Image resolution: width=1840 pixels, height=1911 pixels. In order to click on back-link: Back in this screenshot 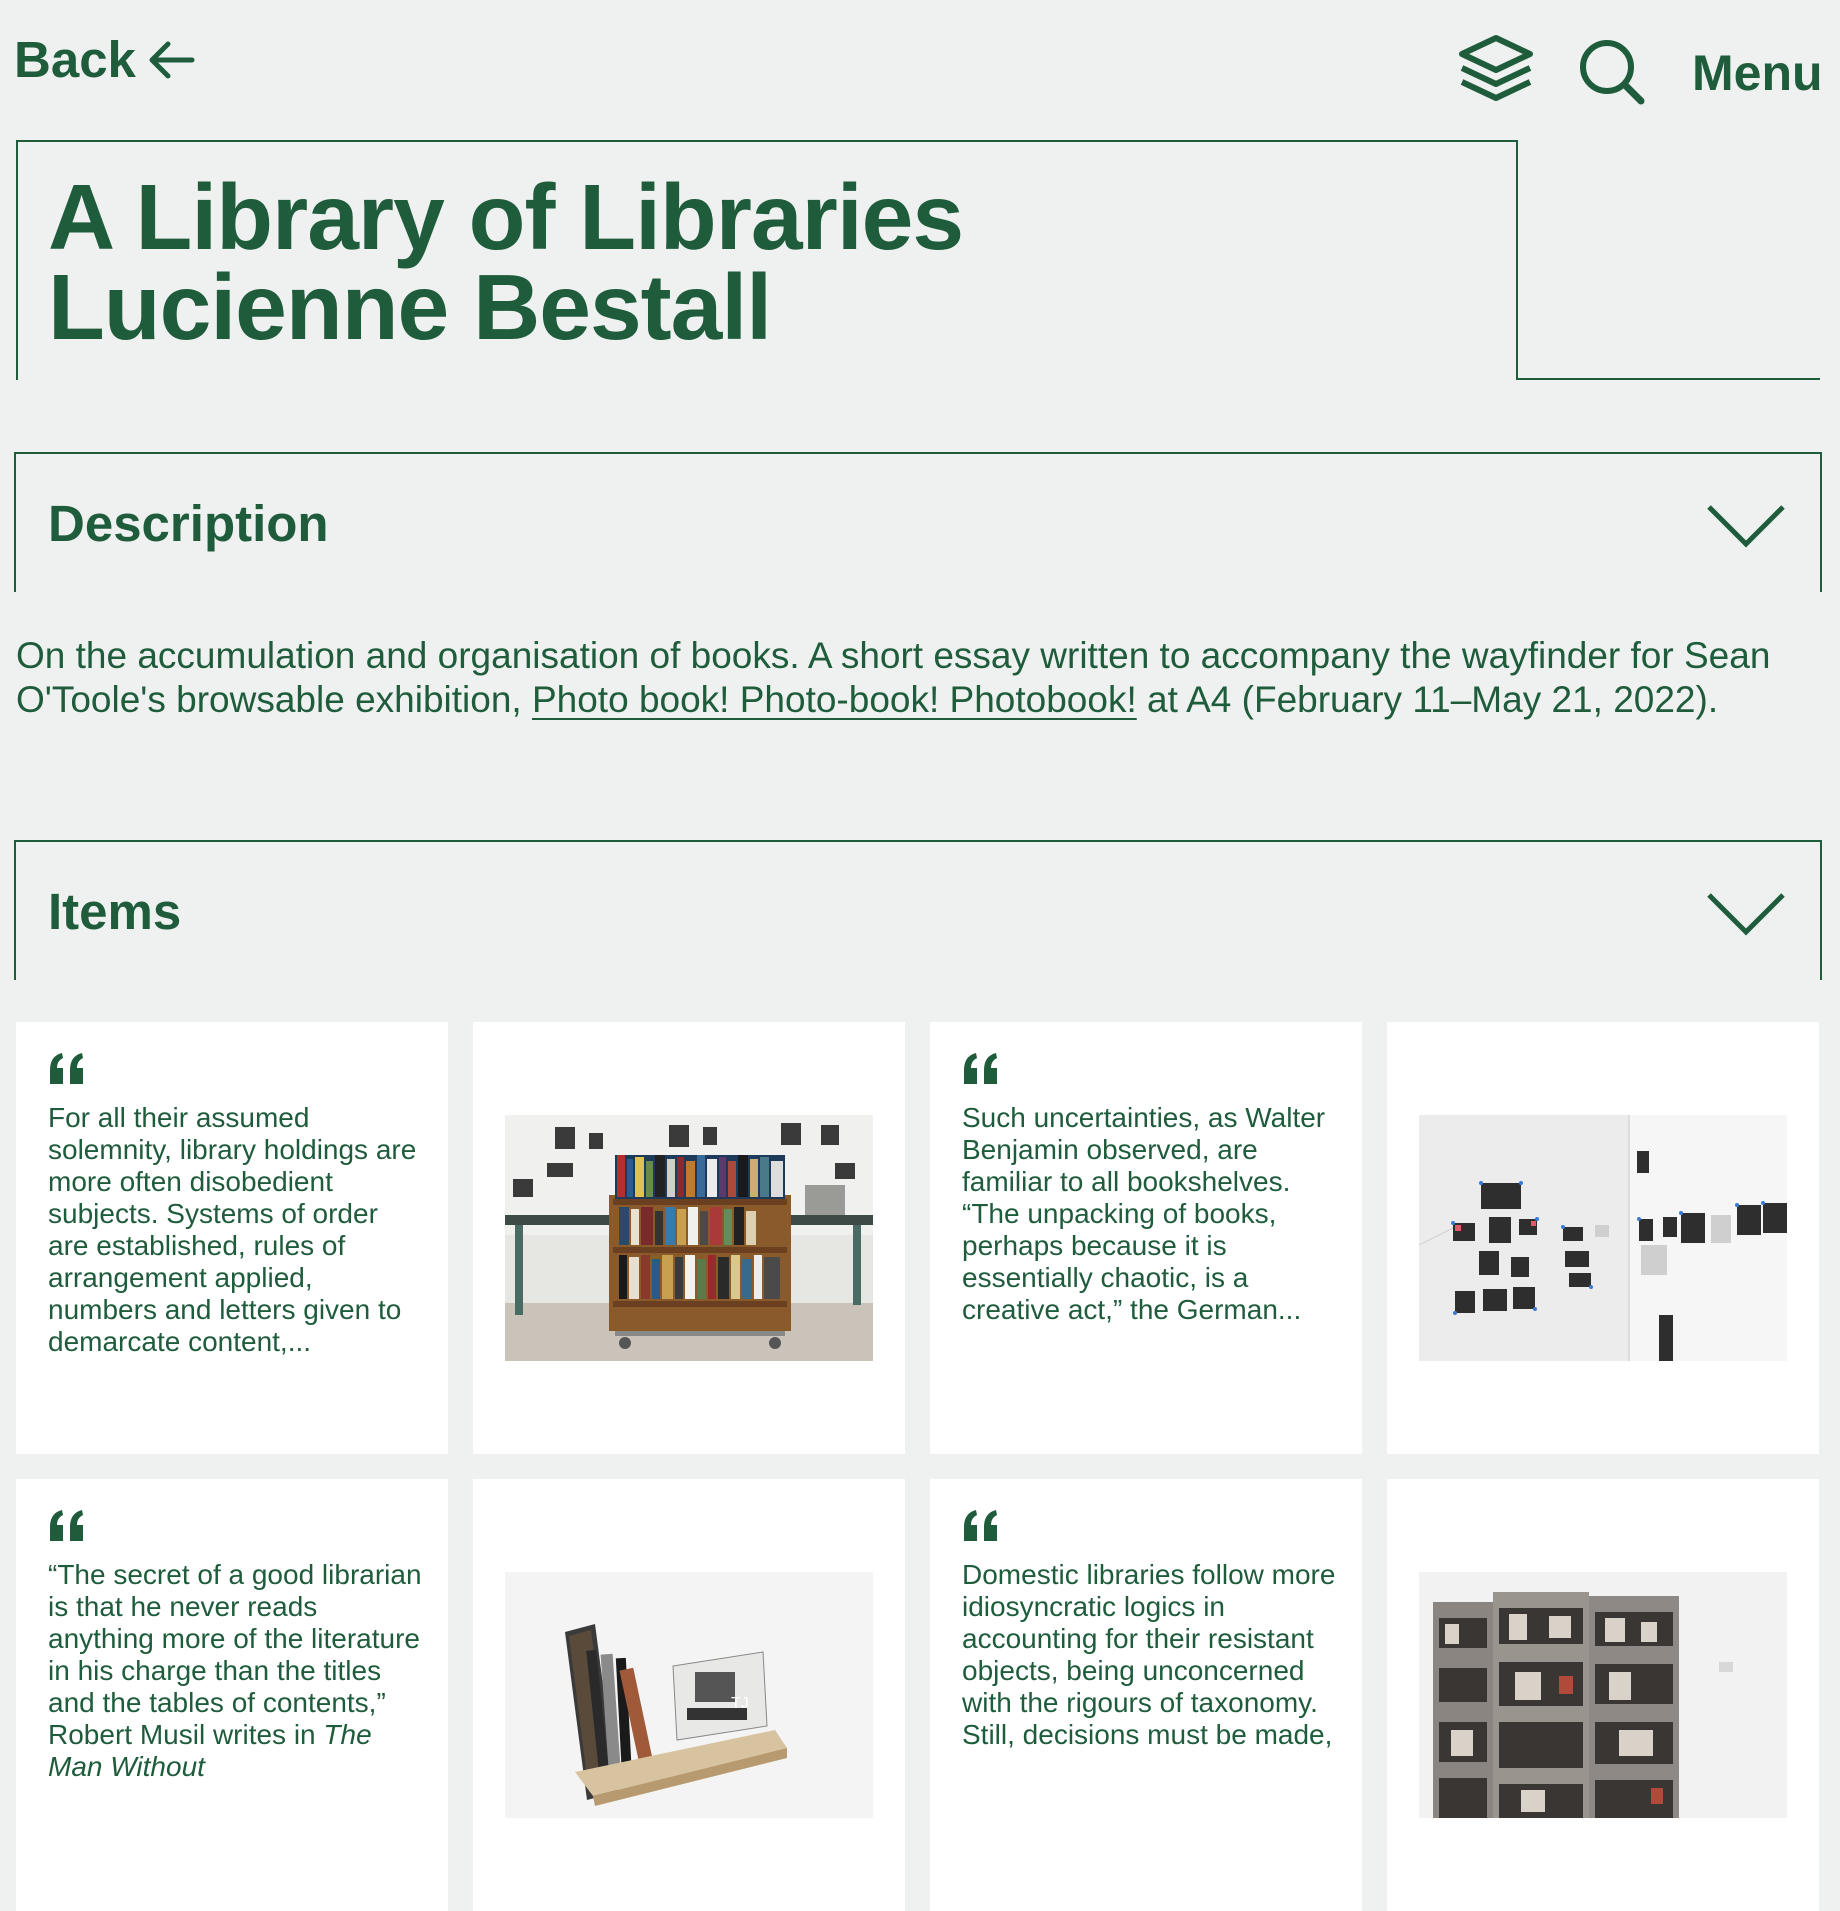, I will do `click(105, 59)`.